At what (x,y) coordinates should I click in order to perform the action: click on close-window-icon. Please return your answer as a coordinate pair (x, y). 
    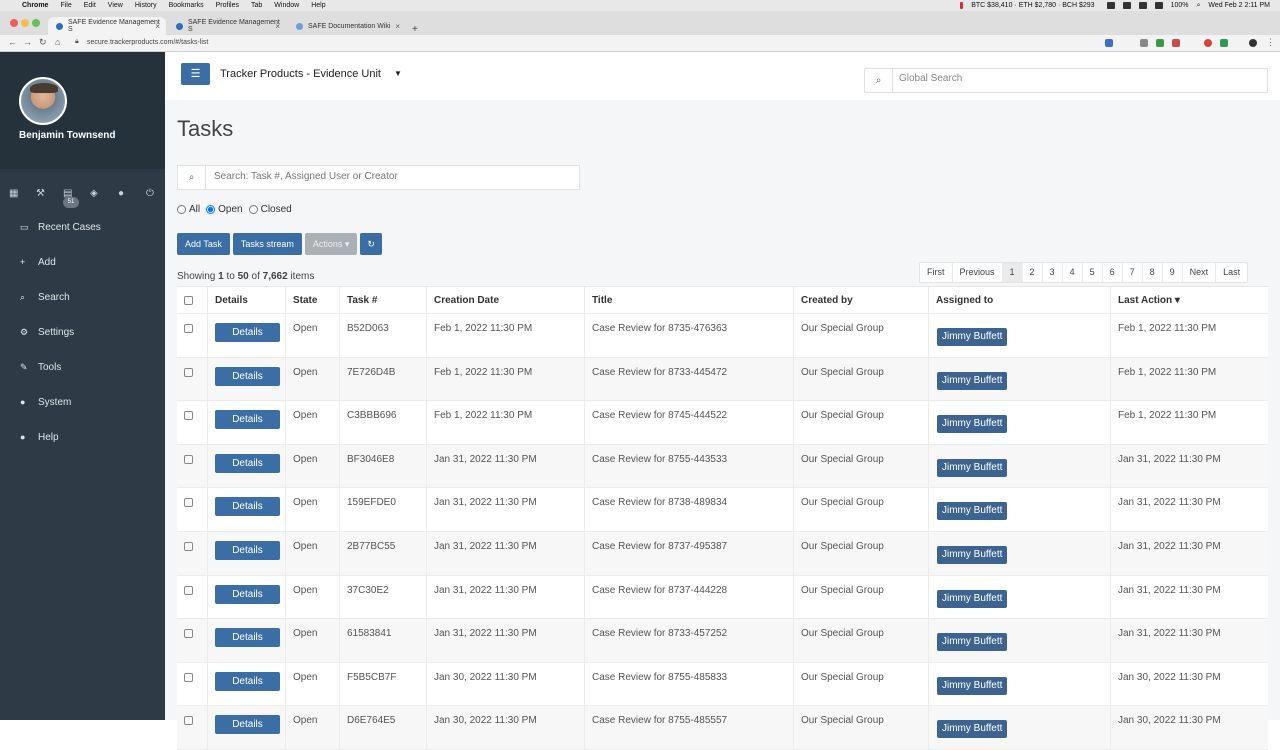
    Looking at the image, I should click on (14, 23).